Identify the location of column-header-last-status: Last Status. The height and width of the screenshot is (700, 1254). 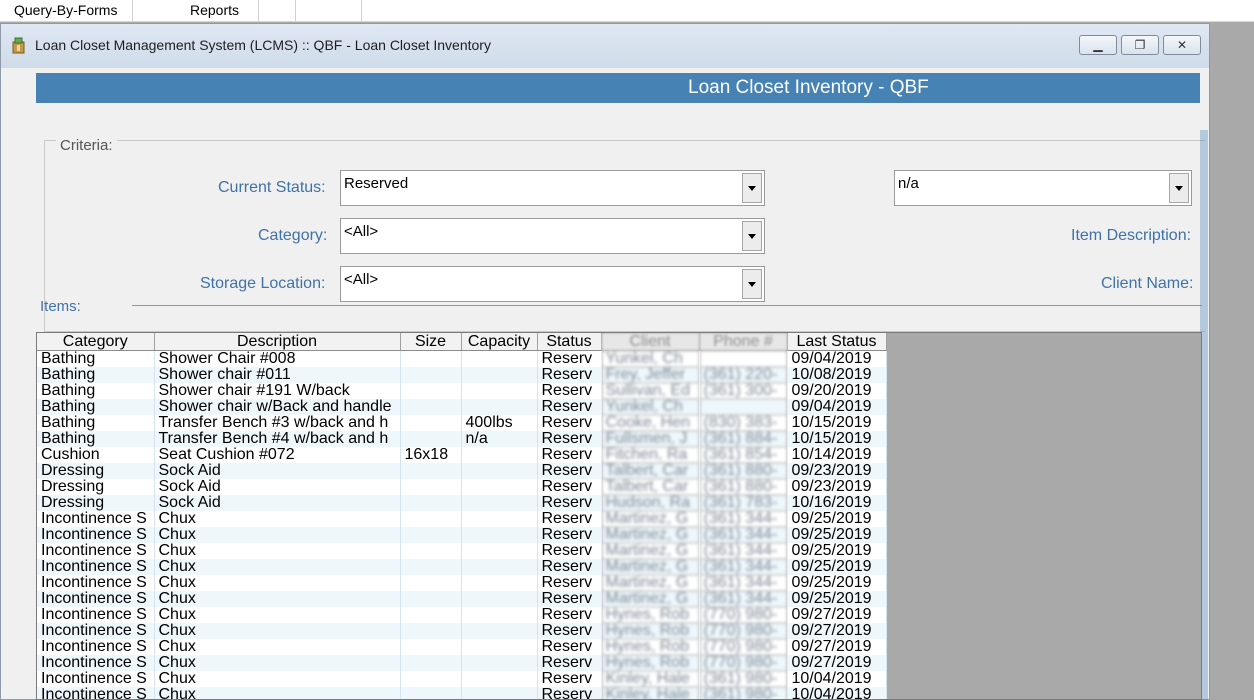
(837, 342).